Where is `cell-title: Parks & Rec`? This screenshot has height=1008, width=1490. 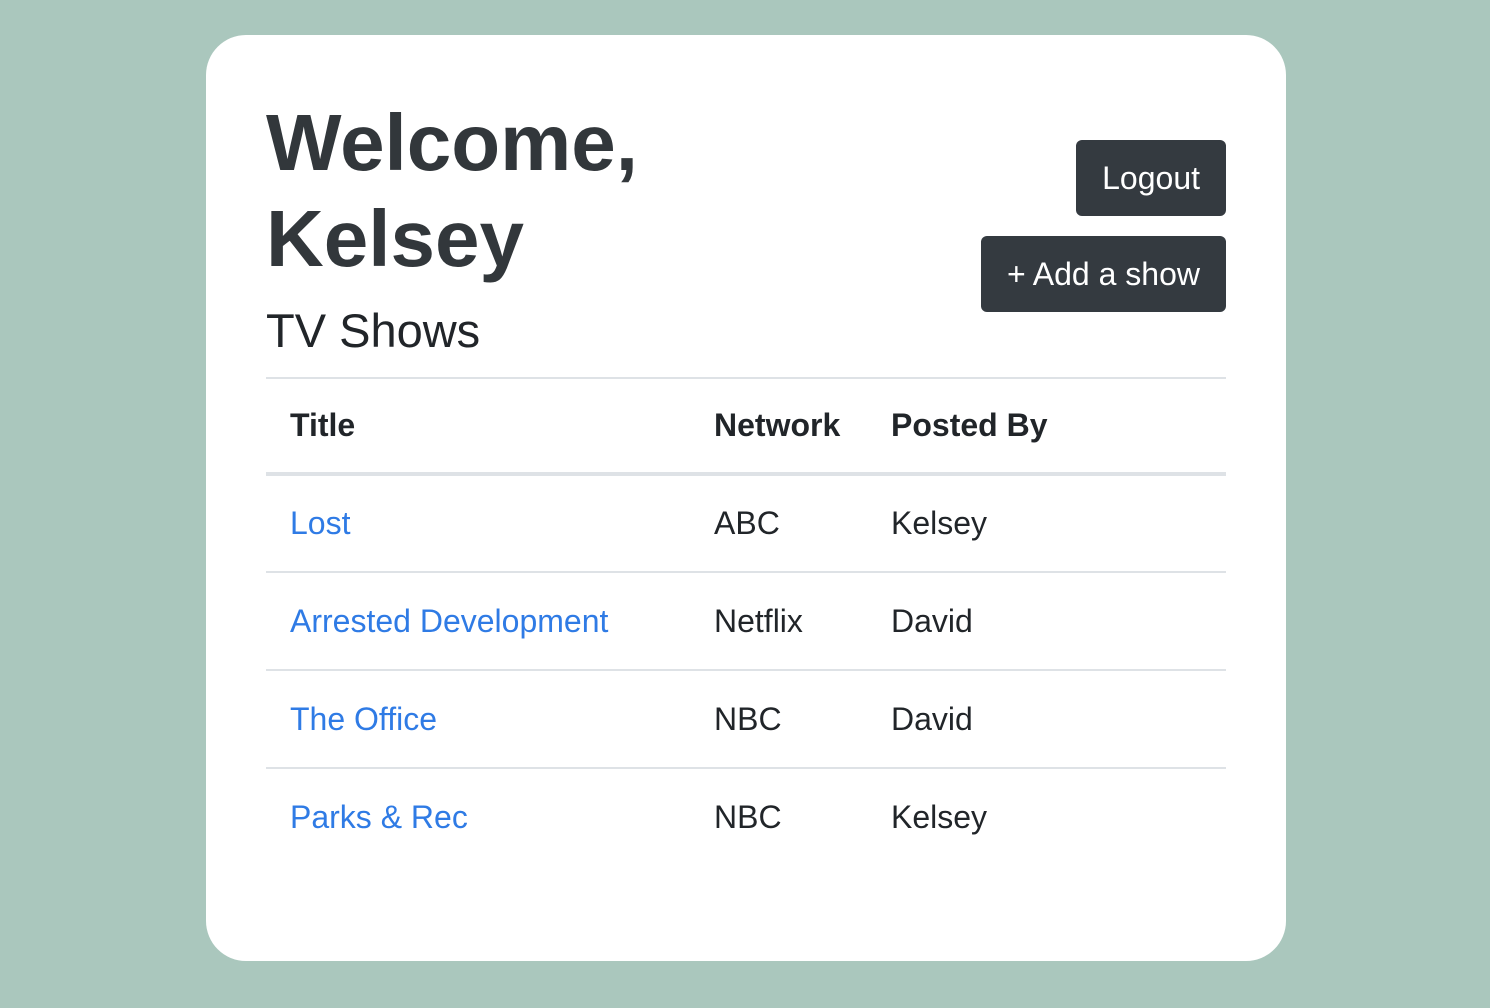 cell-title: Parks & Rec is located at coordinates (478, 816).